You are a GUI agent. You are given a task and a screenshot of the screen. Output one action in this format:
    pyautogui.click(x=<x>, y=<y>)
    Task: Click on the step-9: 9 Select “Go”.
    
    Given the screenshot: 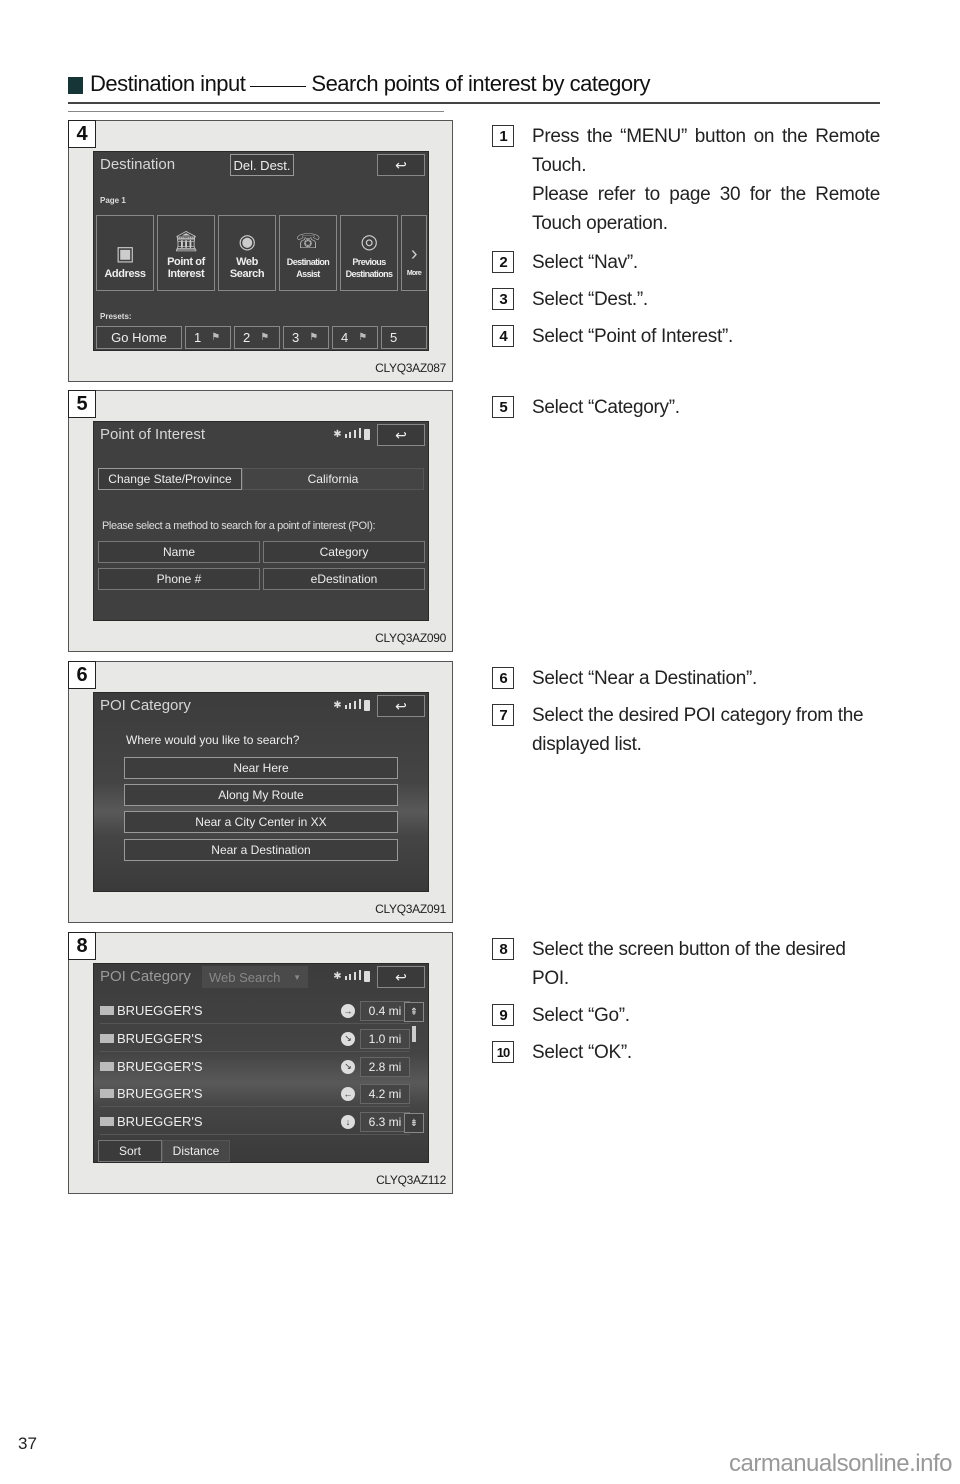 What is the action you would take?
    pyautogui.click(x=686, y=1015)
    